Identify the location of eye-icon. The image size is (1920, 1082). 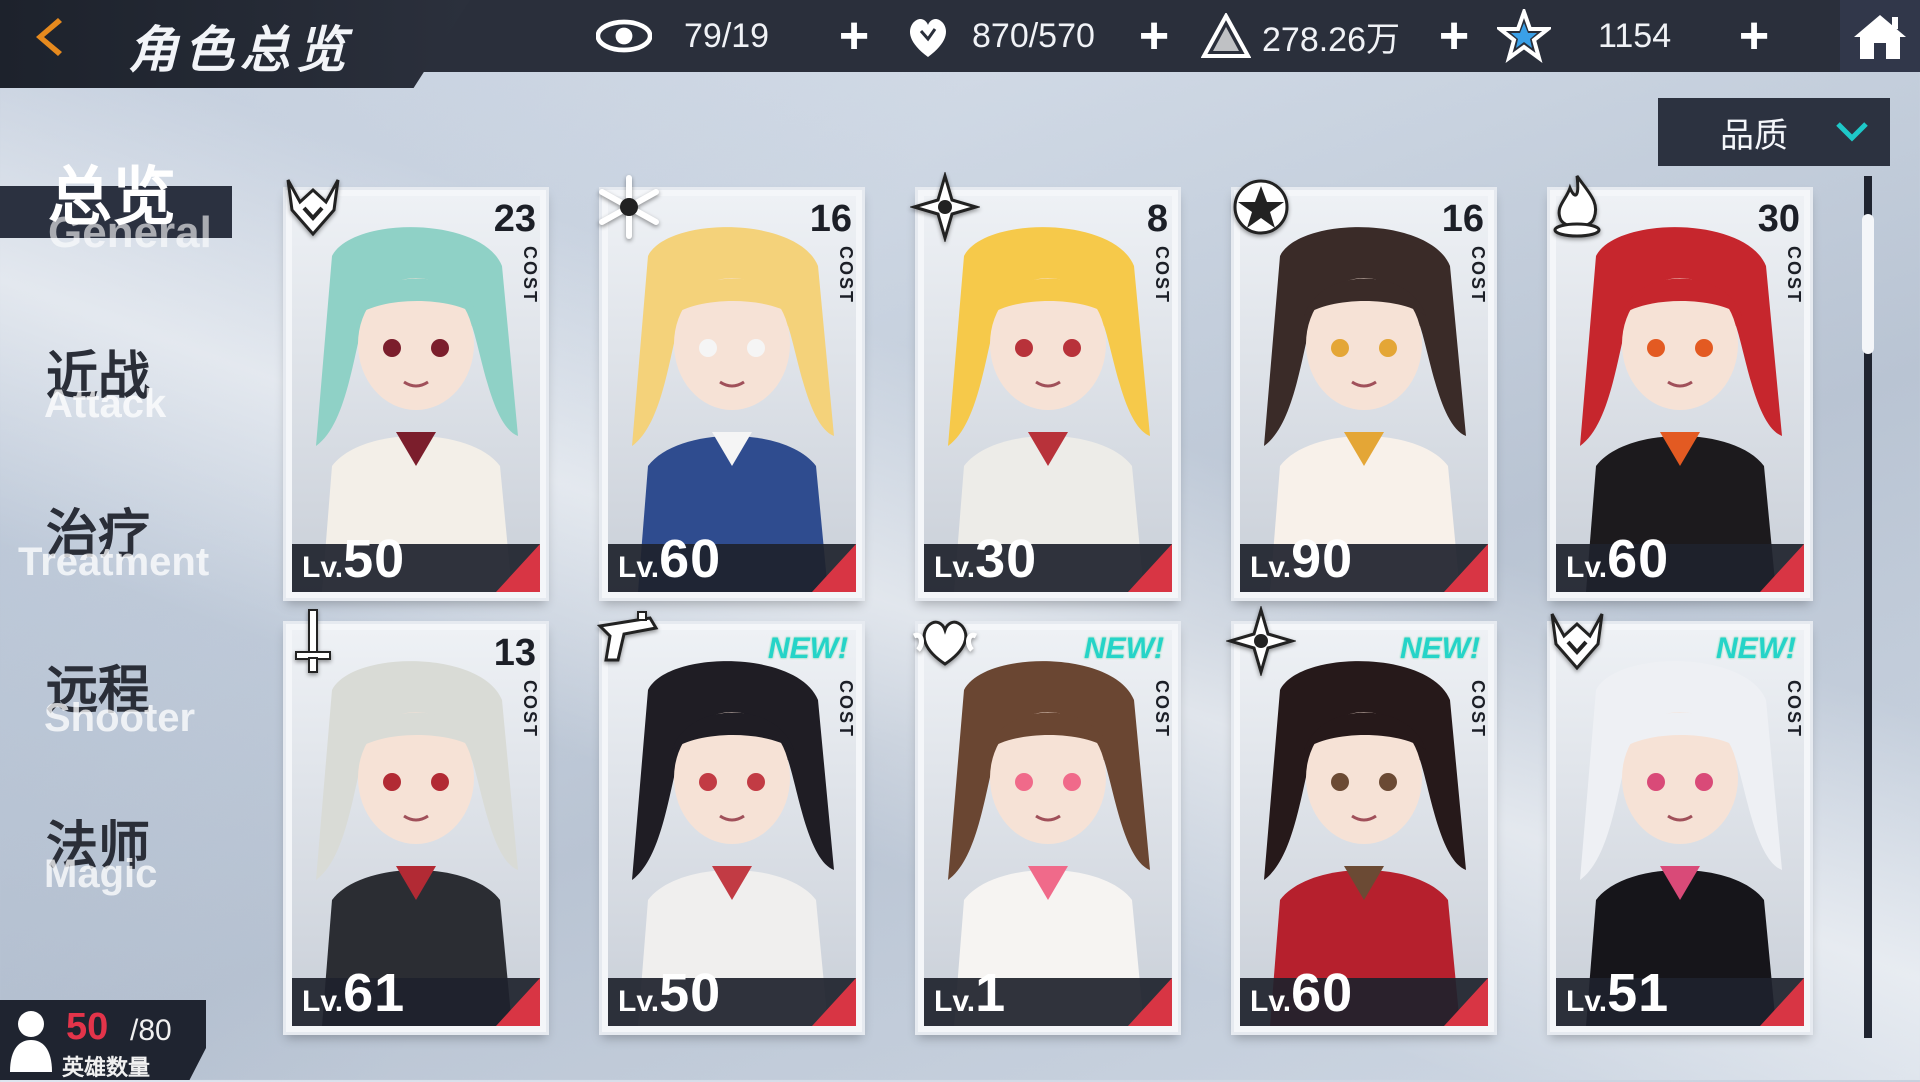
(624, 36).